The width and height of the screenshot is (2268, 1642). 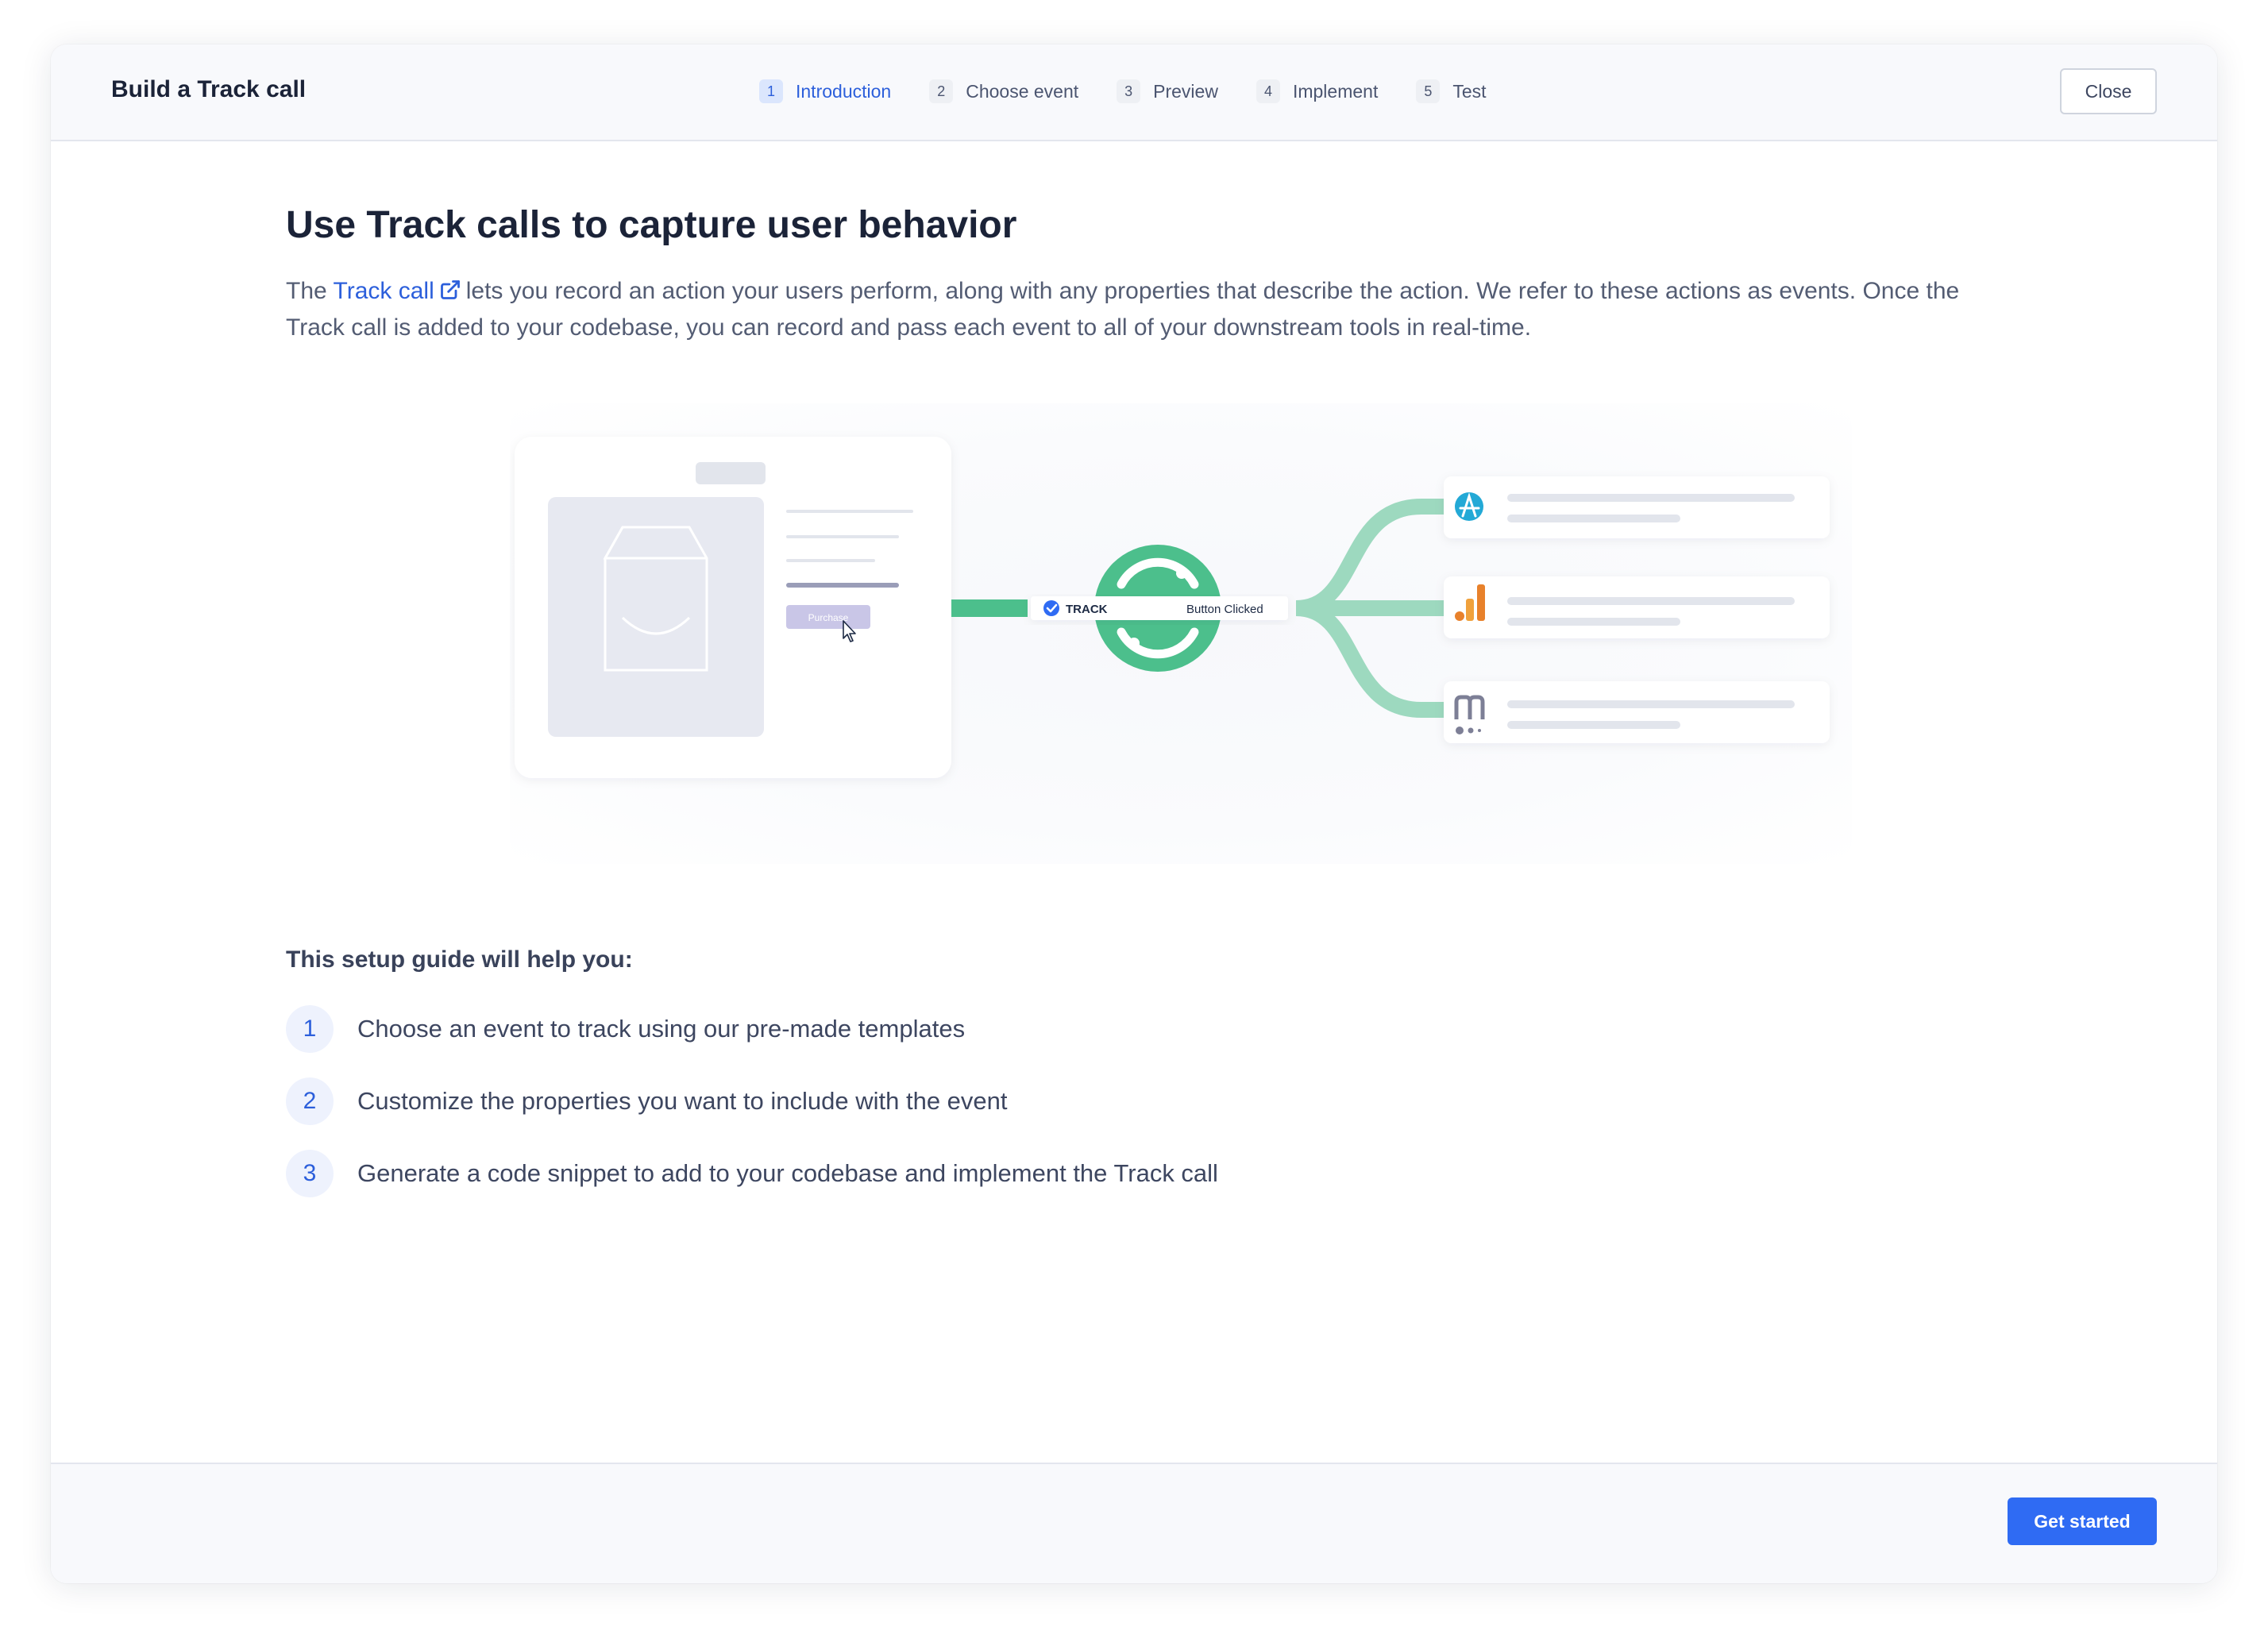 I want to click on step-label: Choose event, so click(x=1022, y=91).